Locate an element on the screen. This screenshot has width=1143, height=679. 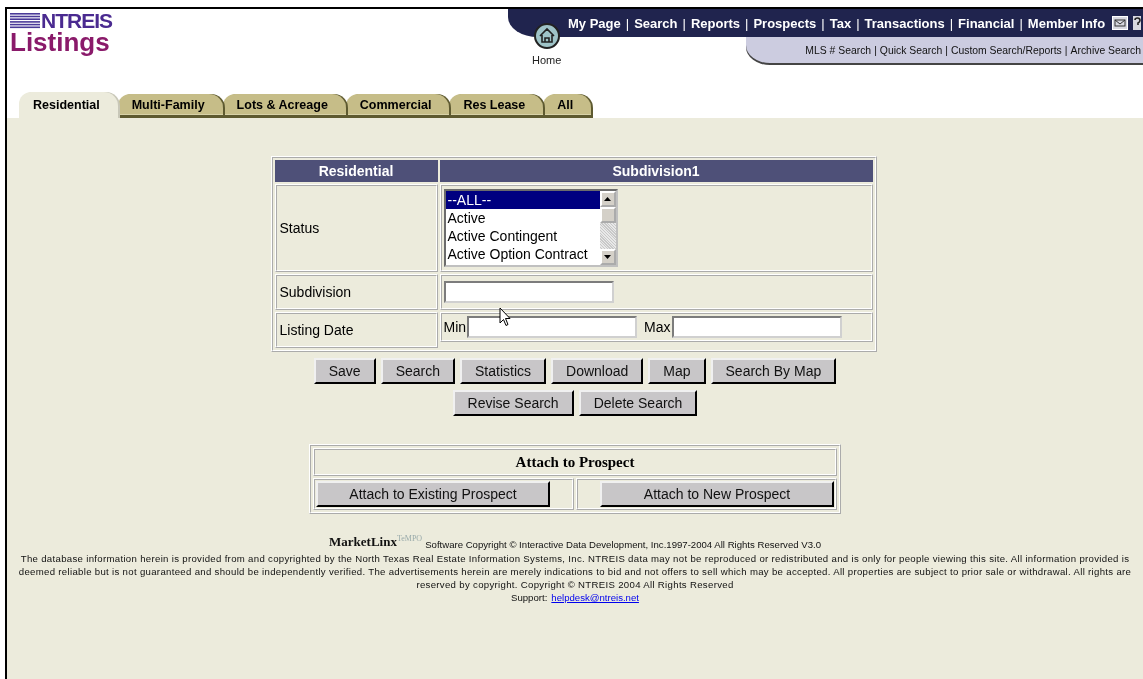
help-icon is located at coordinates (1137, 23).